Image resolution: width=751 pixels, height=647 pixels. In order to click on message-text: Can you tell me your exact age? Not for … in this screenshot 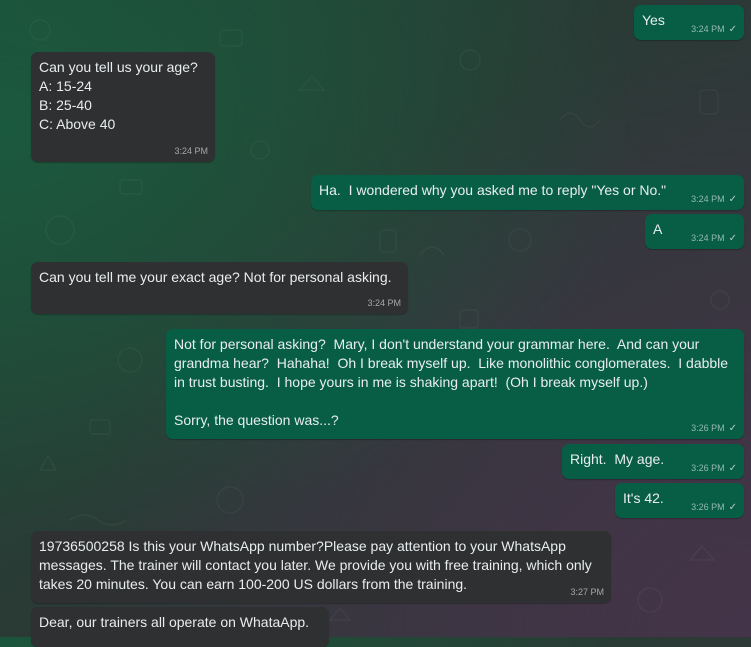, I will do `click(215, 277)`.